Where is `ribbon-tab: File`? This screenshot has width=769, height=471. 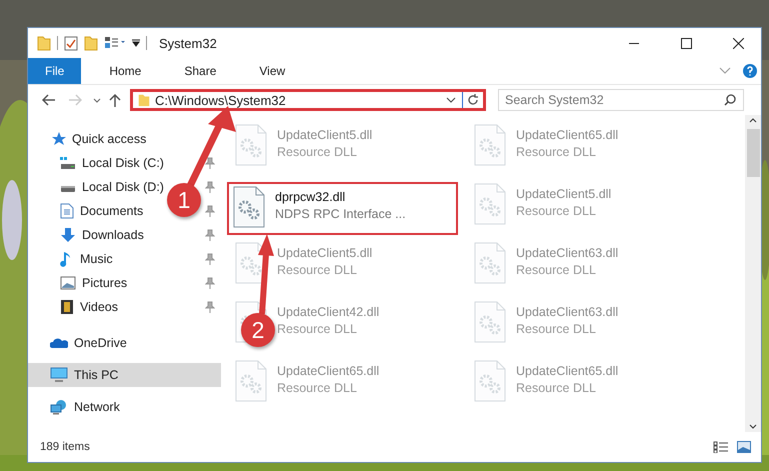 ribbon-tab: File is located at coordinates (55, 71).